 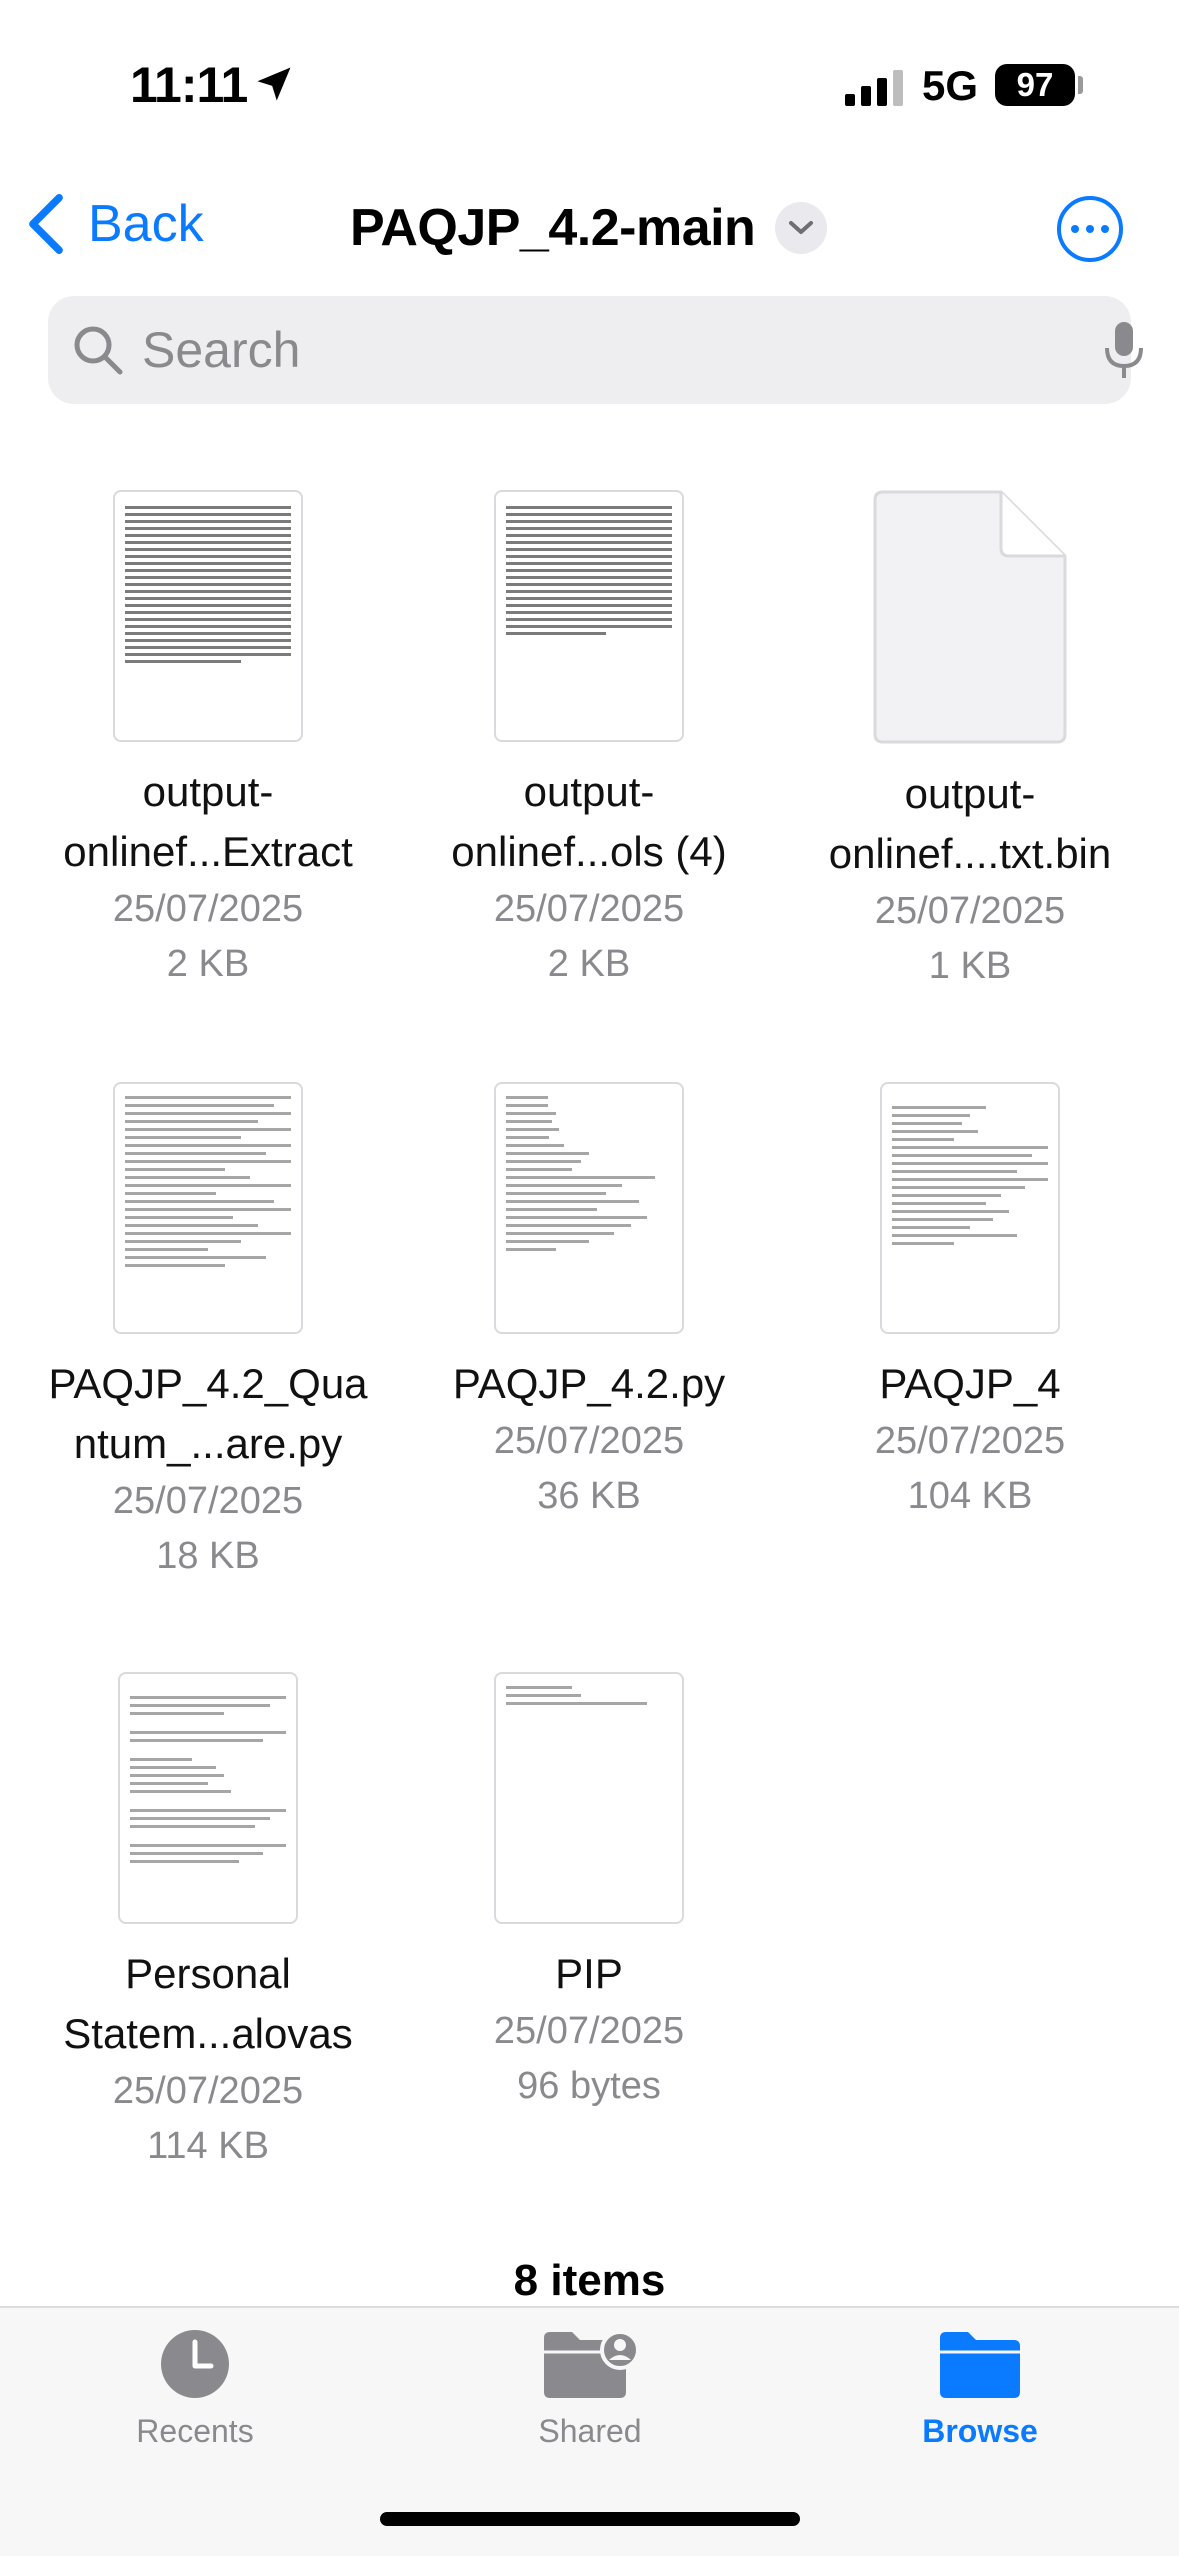 What do you see at coordinates (980, 2431) in the screenshot?
I see `tab-label: Browse` at bounding box center [980, 2431].